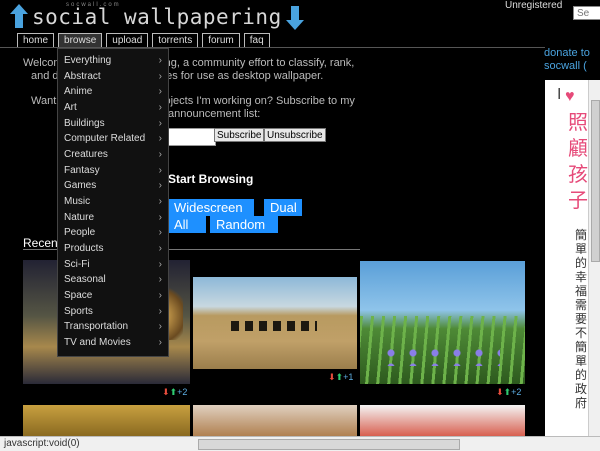  I want to click on nav-browse: browse, so click(80, 40).